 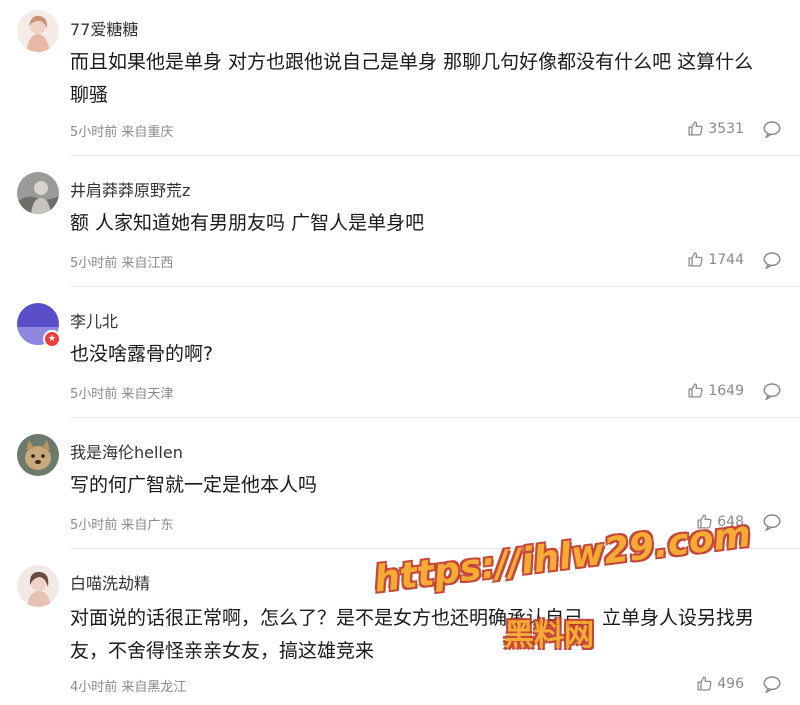 I want to click on comment-location: 来自黑龙江, so click(x=154, y=687).